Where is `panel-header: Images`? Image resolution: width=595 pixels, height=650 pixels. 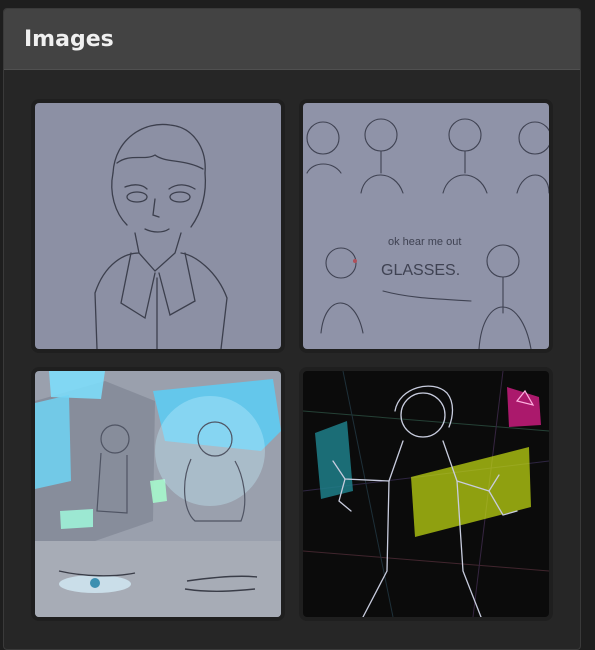 panel-header: Images is located at coordinates (292, 39).